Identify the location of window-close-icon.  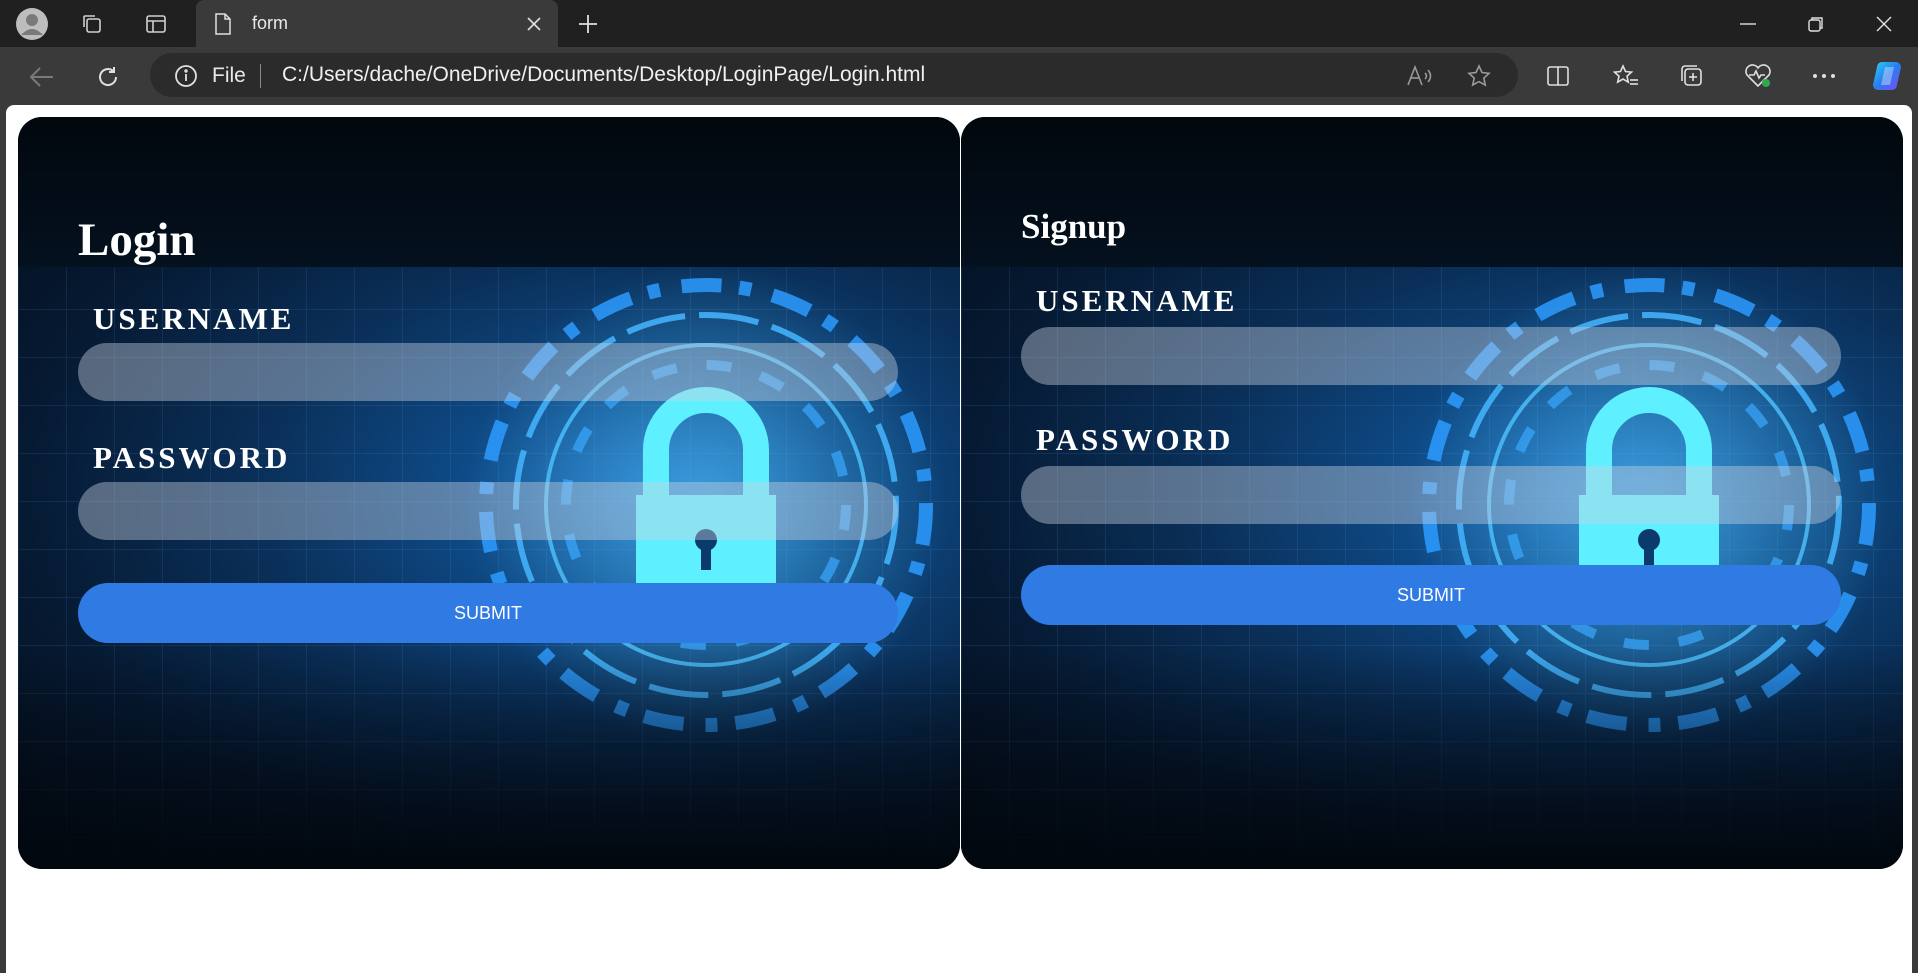
(1884, 23).